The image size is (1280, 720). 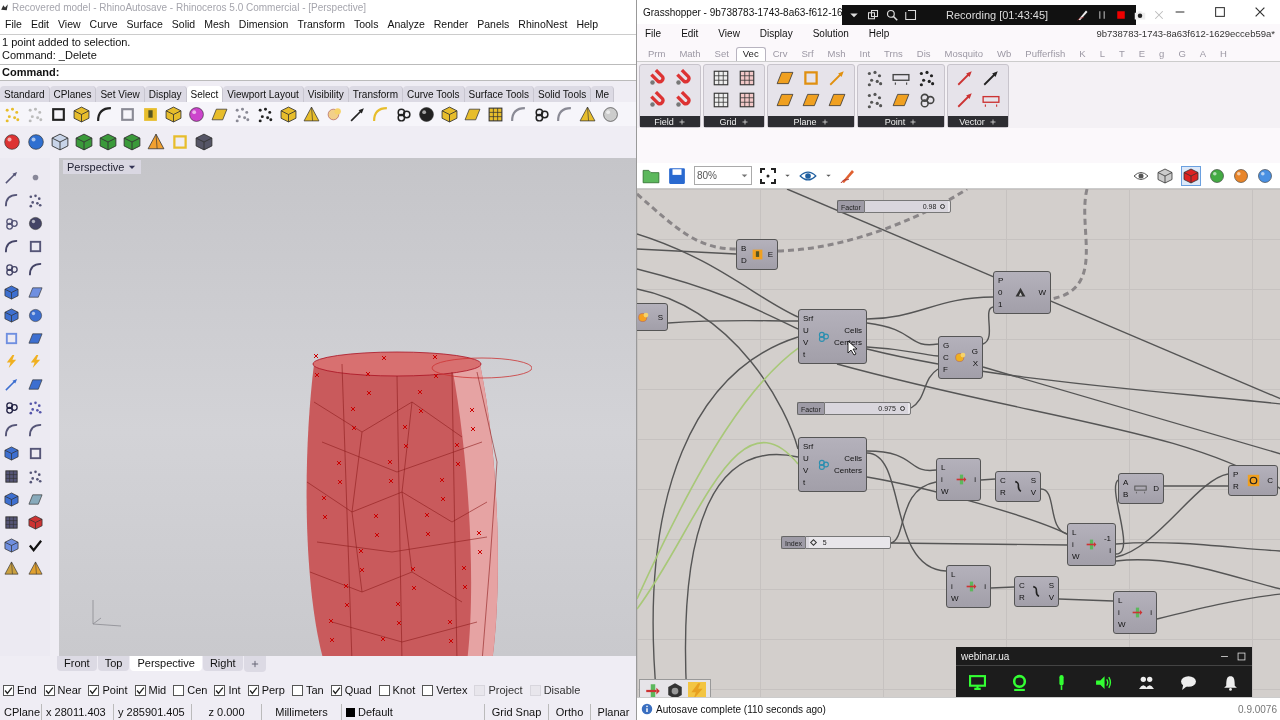 What do you see at coordinates (1260, 12) in the screenshot?
I see `close-icon` at bounding box center [1260, 12].